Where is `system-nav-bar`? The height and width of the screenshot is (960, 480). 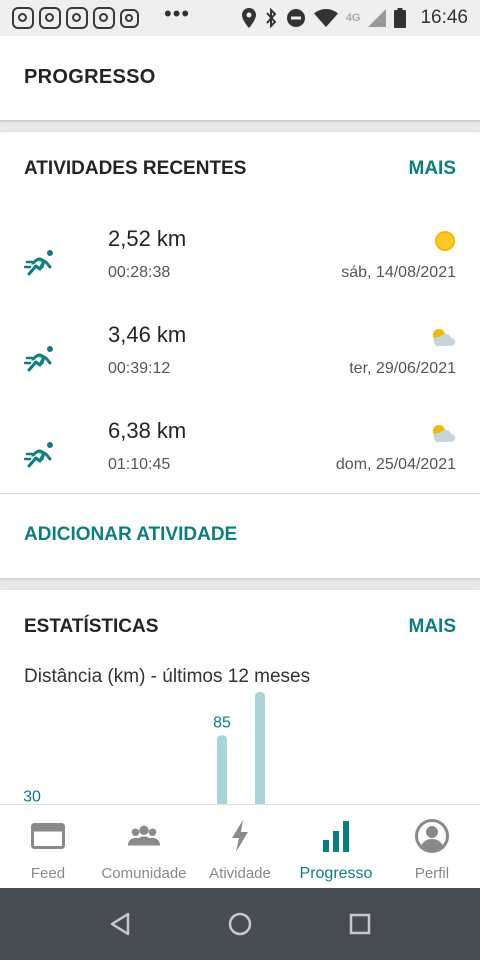
system-nav-bar is located at coordinates (240, 924).